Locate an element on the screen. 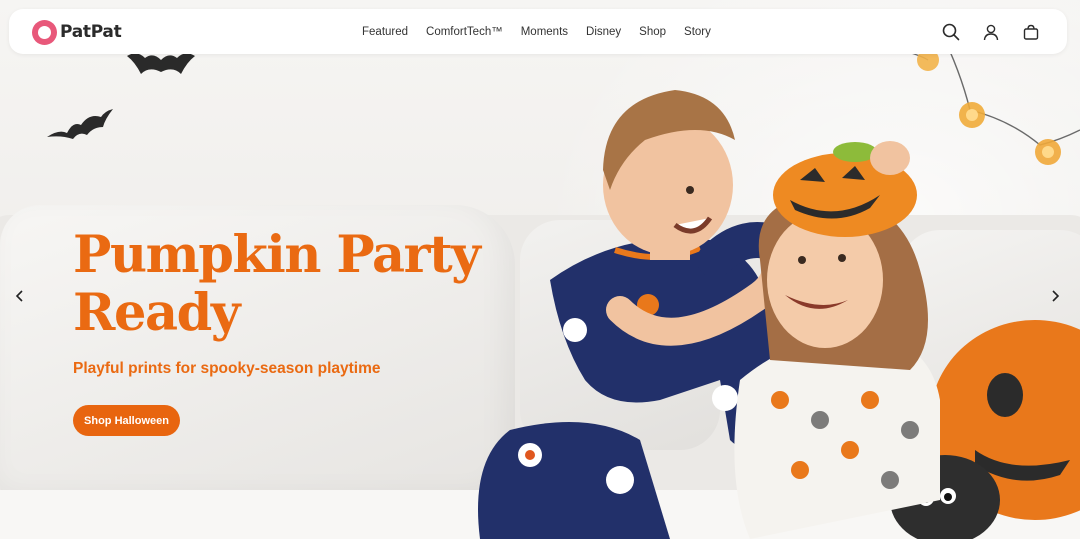 The width and height of the screenshot is (1080, 539). search-icon is located at coordinates (951, 32).